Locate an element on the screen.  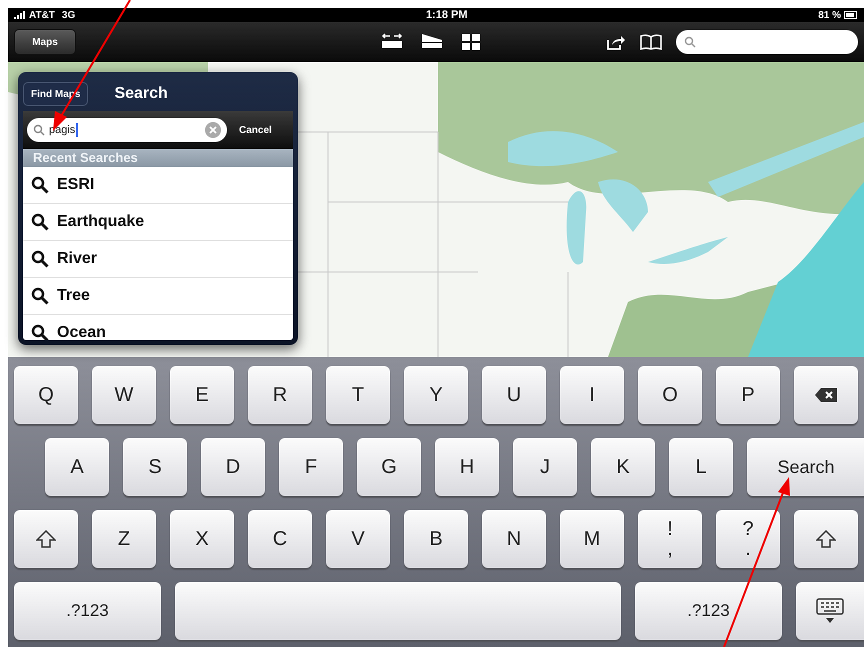
search-input: pagis is located at coordinates (127, 130).